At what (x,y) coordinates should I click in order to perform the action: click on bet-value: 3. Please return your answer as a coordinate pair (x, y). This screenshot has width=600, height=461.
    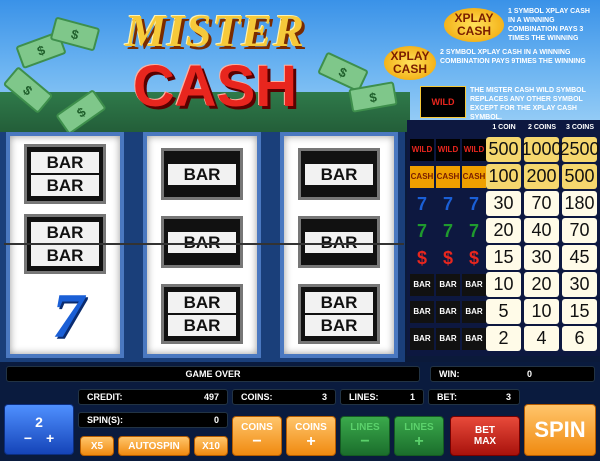
    Looking at the image, I should click on (508, 397).